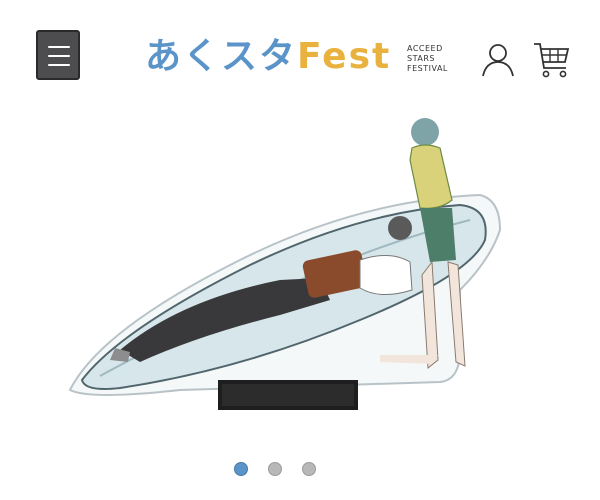  I want to click on shopping-cart-icon, so click(552, 60).